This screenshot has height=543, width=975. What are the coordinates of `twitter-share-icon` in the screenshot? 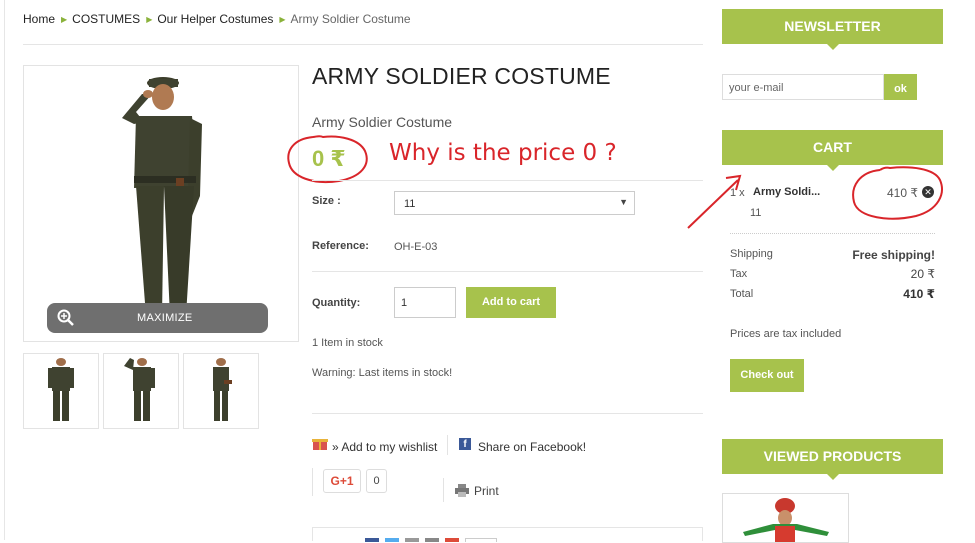 It's located at (392, 540).